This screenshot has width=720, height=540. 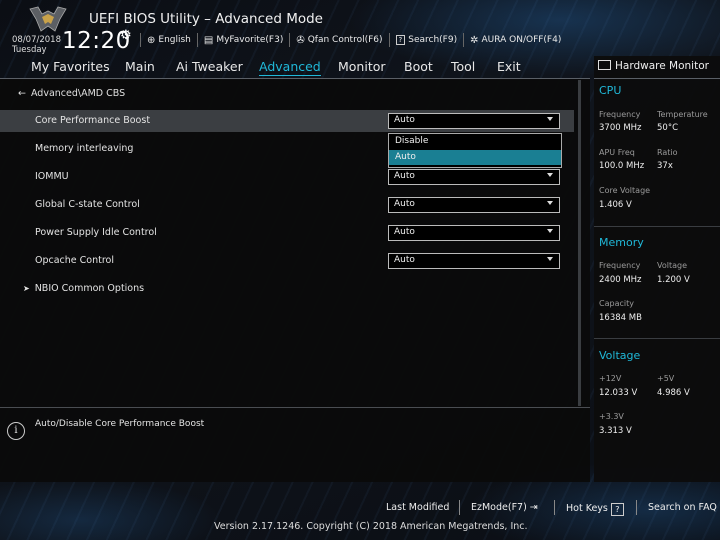 What do you see at coordinates (474, 40) in the screenshot?
I see `aura-icon: ✲` at bounding box center [474, 40].